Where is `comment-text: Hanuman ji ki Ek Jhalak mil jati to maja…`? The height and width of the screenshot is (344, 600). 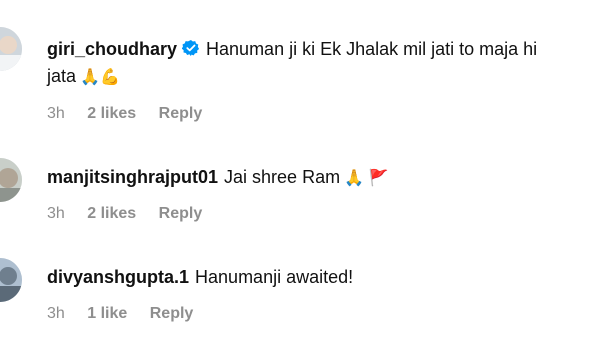 comment-text: Hanuman ji ki Ek Jhalak mil jati to maja… is located at coordinates (372, 49).